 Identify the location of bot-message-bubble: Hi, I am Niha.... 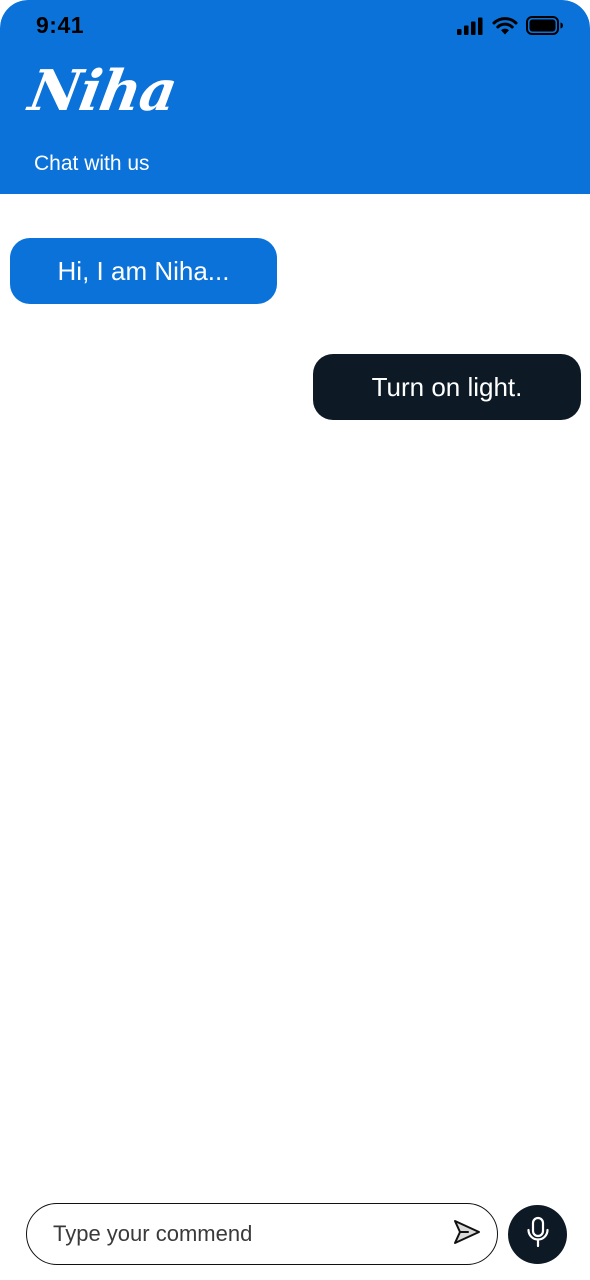
(143, 271).